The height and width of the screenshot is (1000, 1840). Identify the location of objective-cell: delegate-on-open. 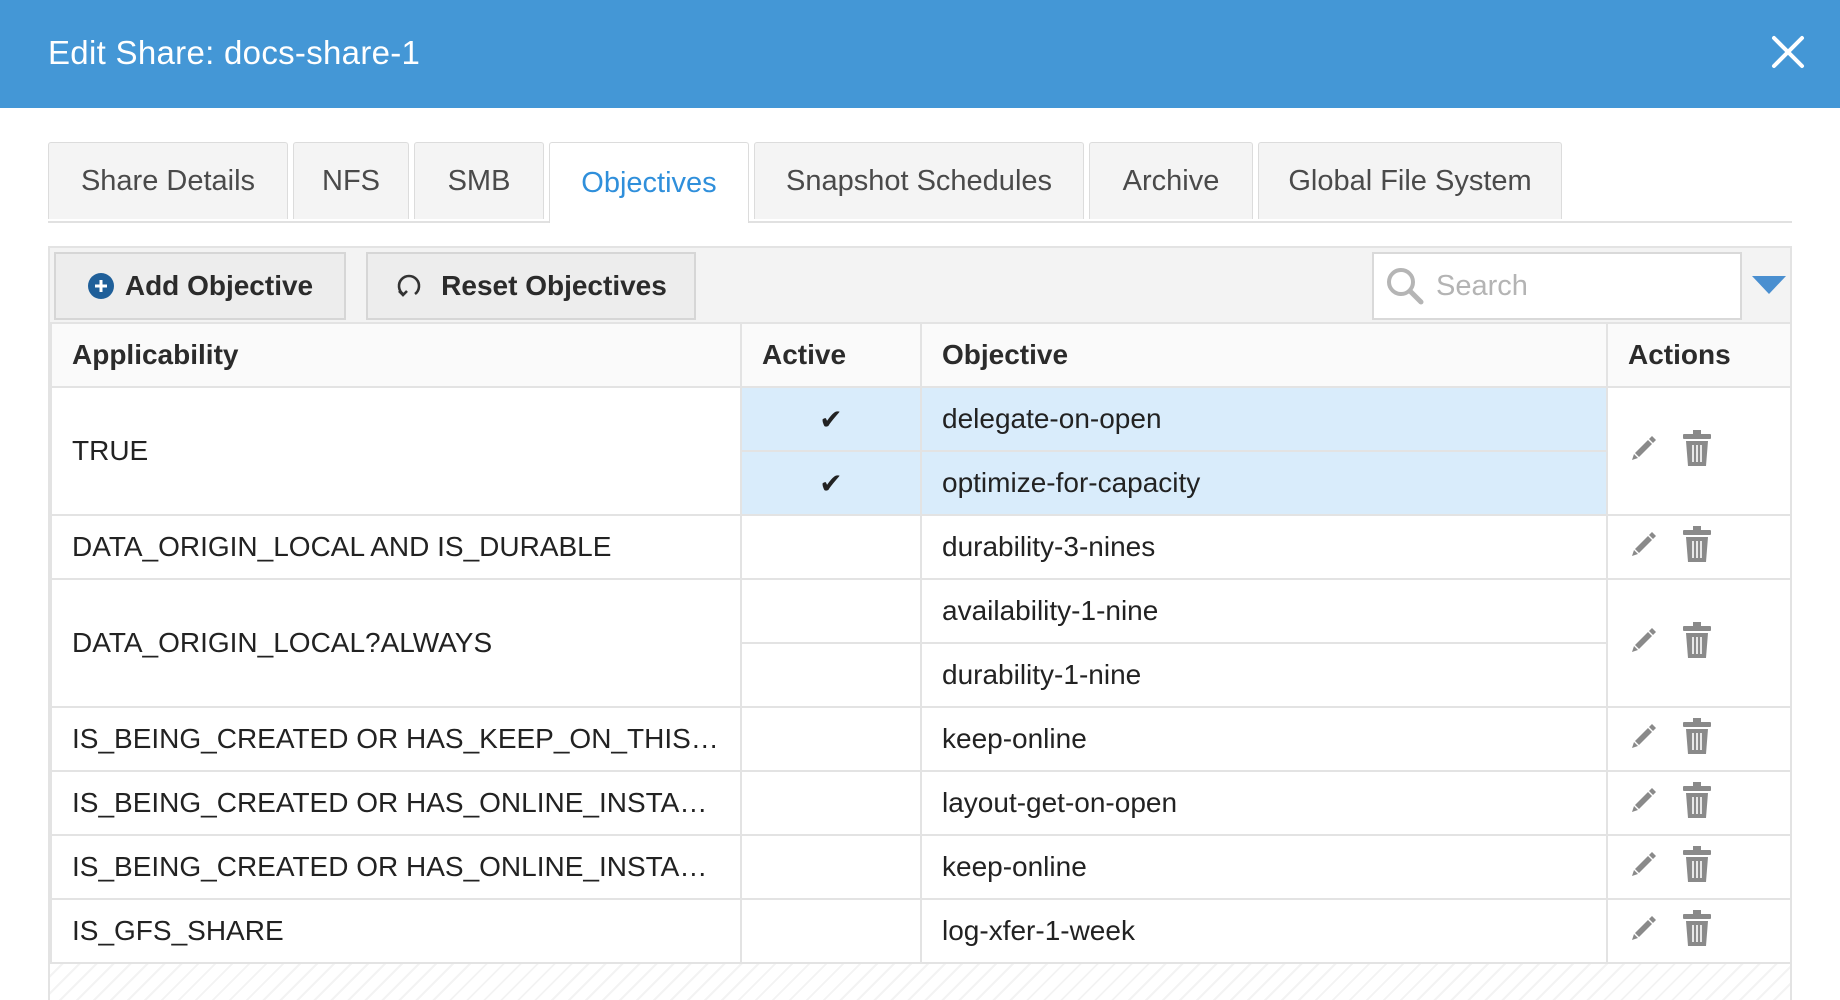
(1264, 419).